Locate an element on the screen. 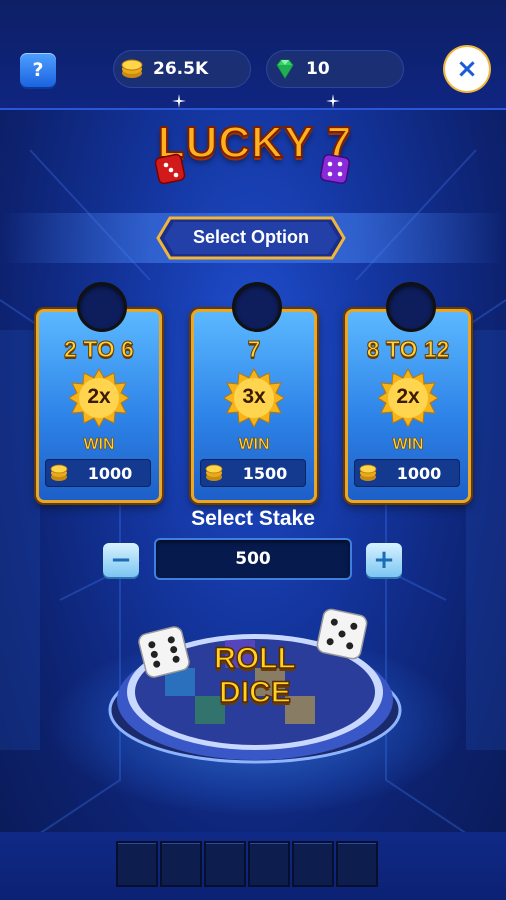 The width and height of the screenshot is (506, 900). option-multiplier: 3x is located at coordinates (254, 396).